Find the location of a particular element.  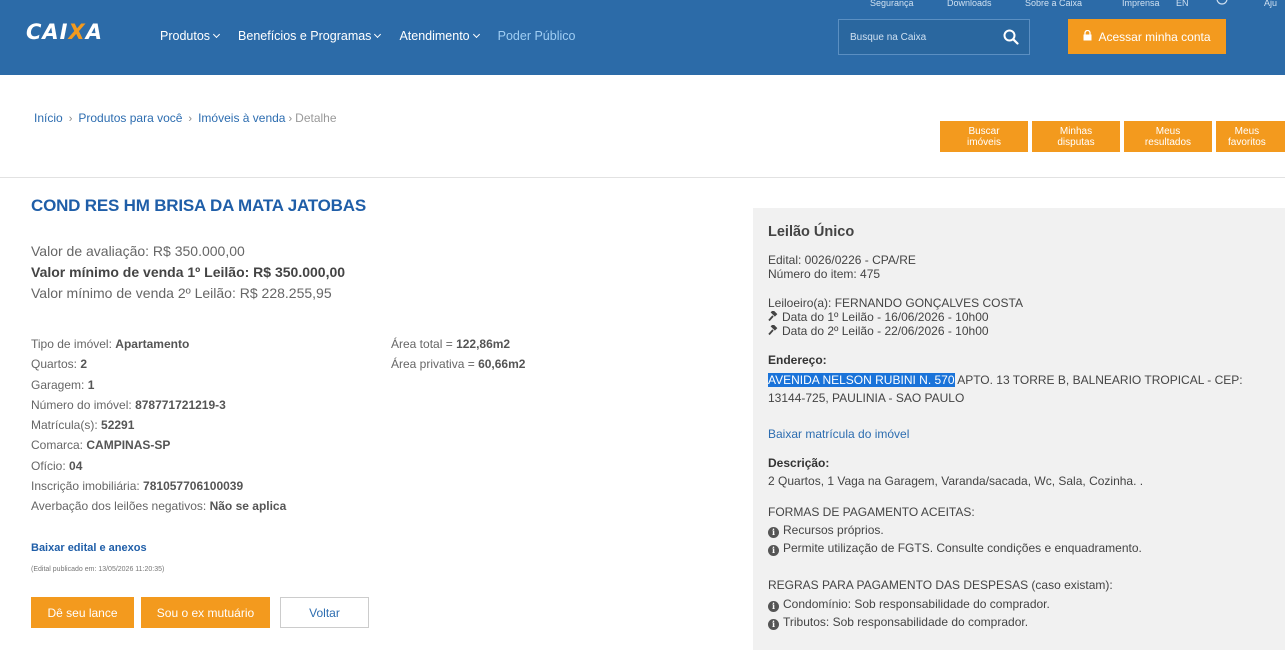

area-row: Área total = 122,86m2 is located at coordinates (458, 344).